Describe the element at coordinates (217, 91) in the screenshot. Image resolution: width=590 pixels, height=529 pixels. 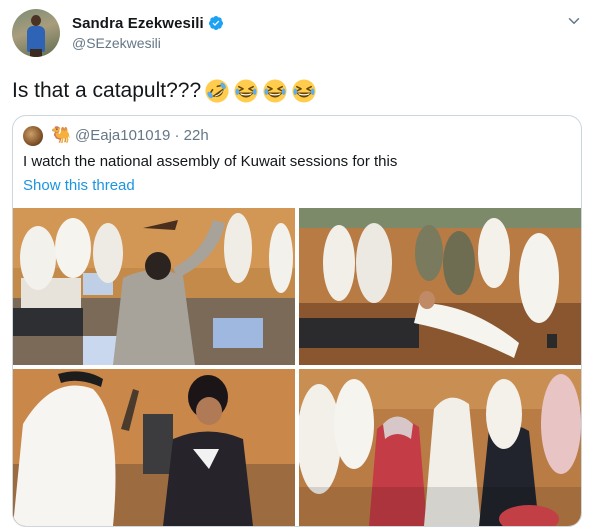
I see `rolling-on-floor-laughing-emoji` at that location.